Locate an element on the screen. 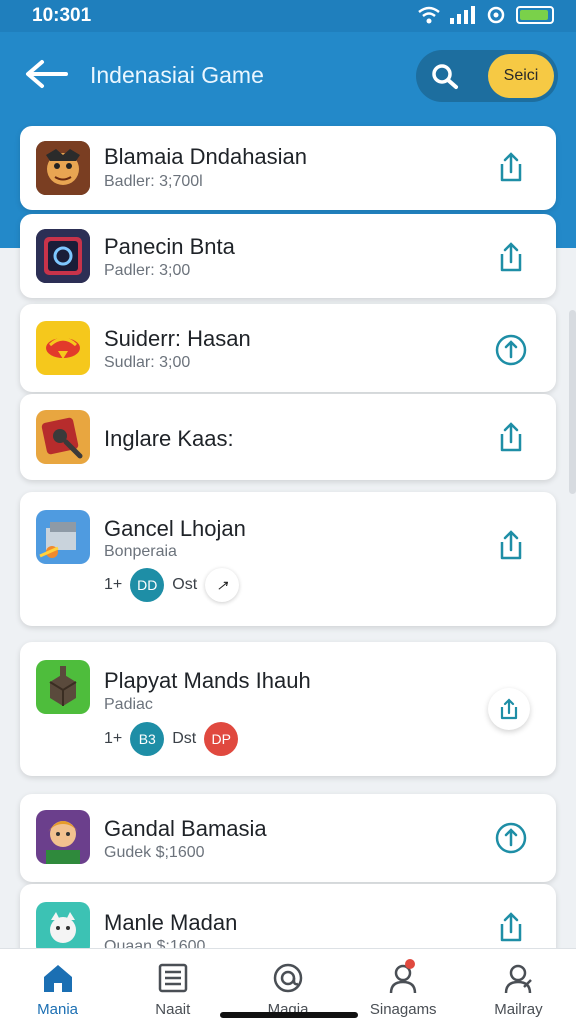  status-icons is located at coordinates (486, 15).